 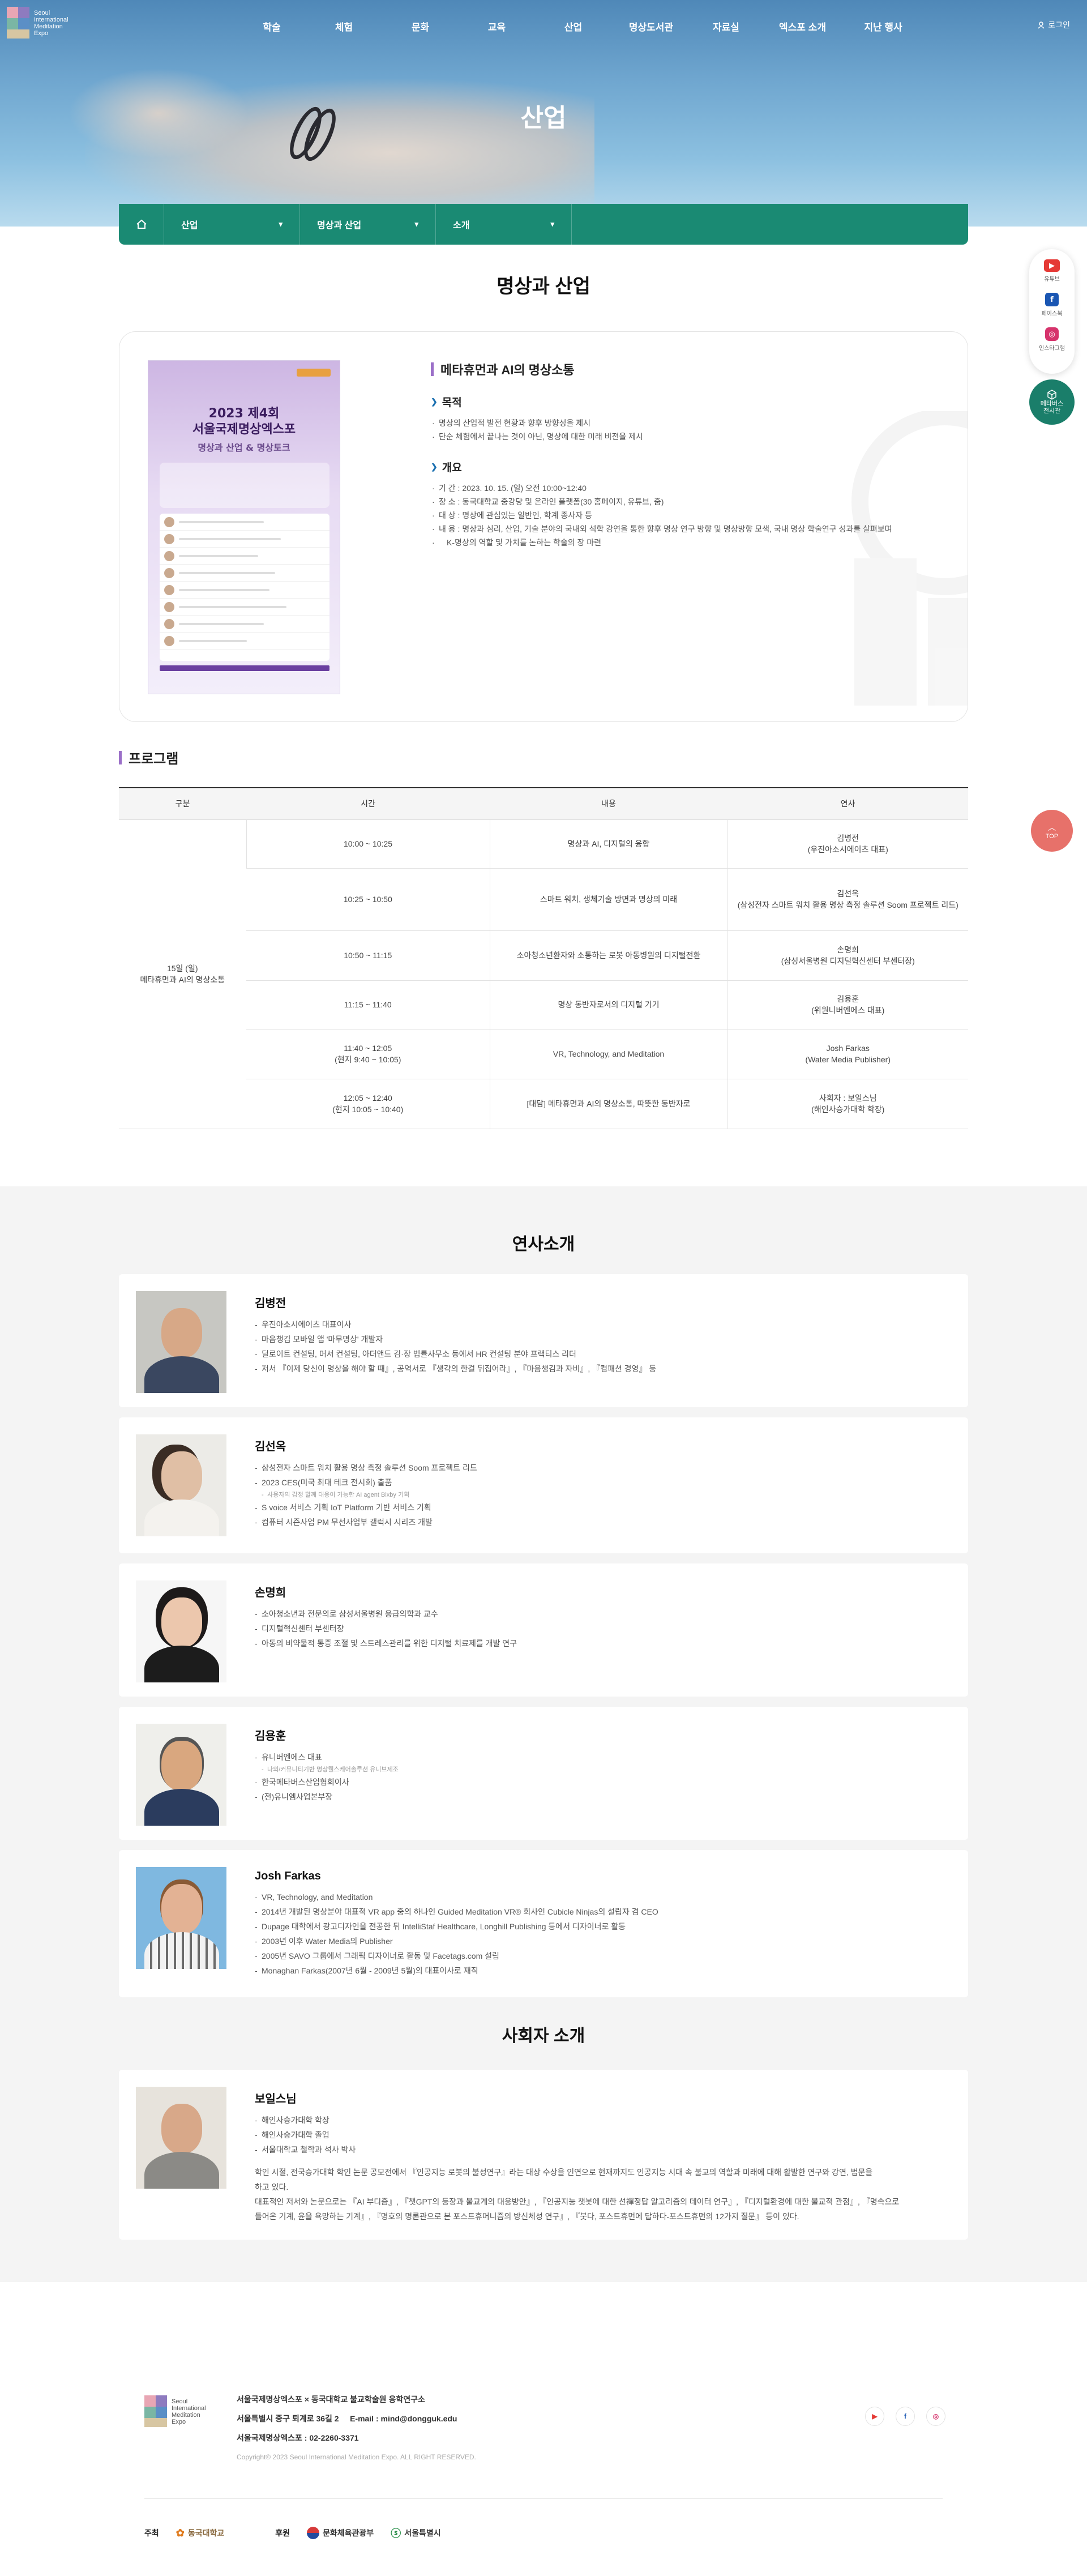 What do you see at coordinates (1052, 411) in the screenshot?
I see `metaverse-label: 전시관` at bounding box center [1052, 411].